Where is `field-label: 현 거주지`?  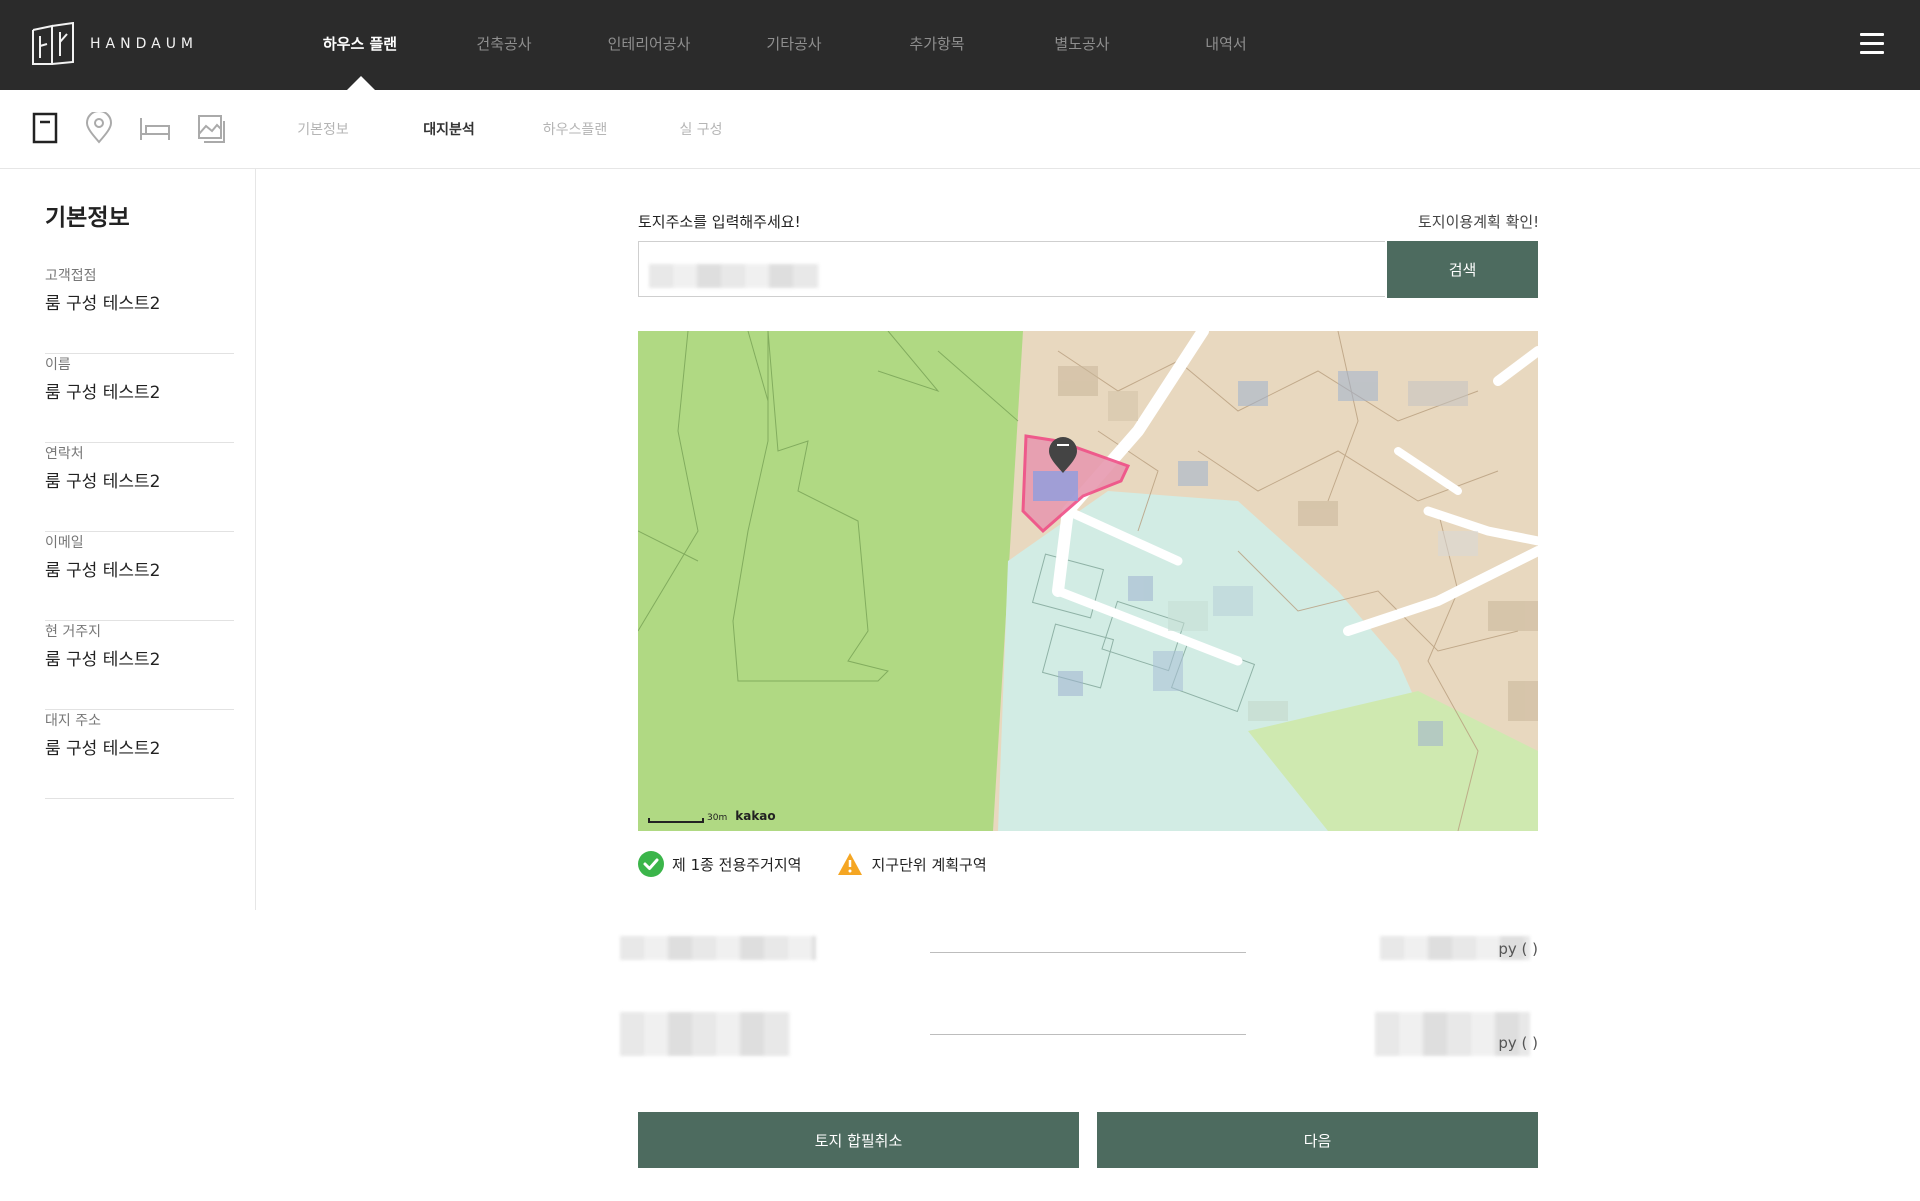
field-label: 현 거주지 is located at coordinates (73, 632).